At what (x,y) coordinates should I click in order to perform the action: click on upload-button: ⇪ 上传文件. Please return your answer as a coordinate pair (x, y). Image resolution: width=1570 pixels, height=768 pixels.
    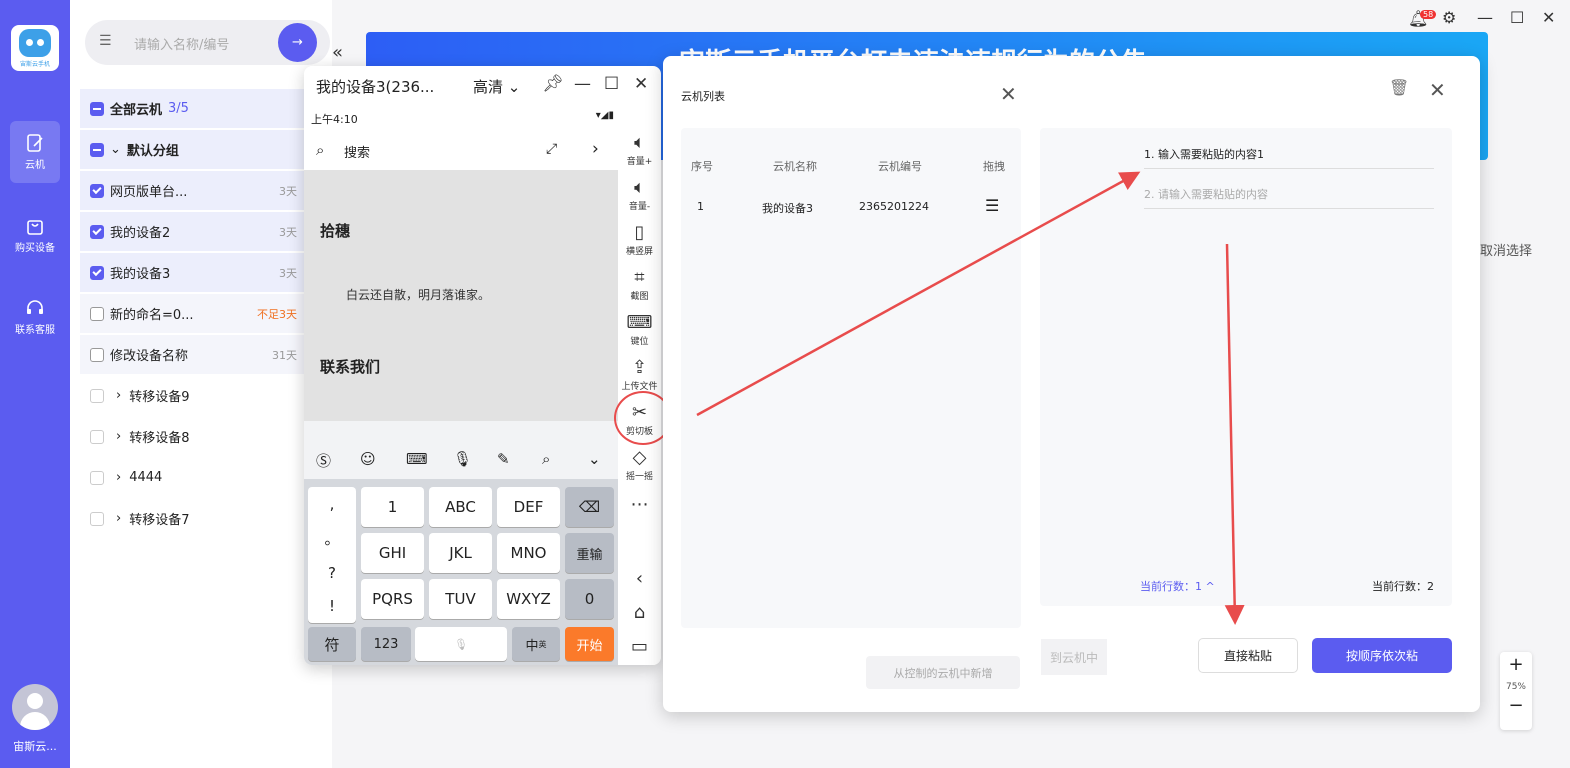
    Looking at the image, I should click on (639, 374).